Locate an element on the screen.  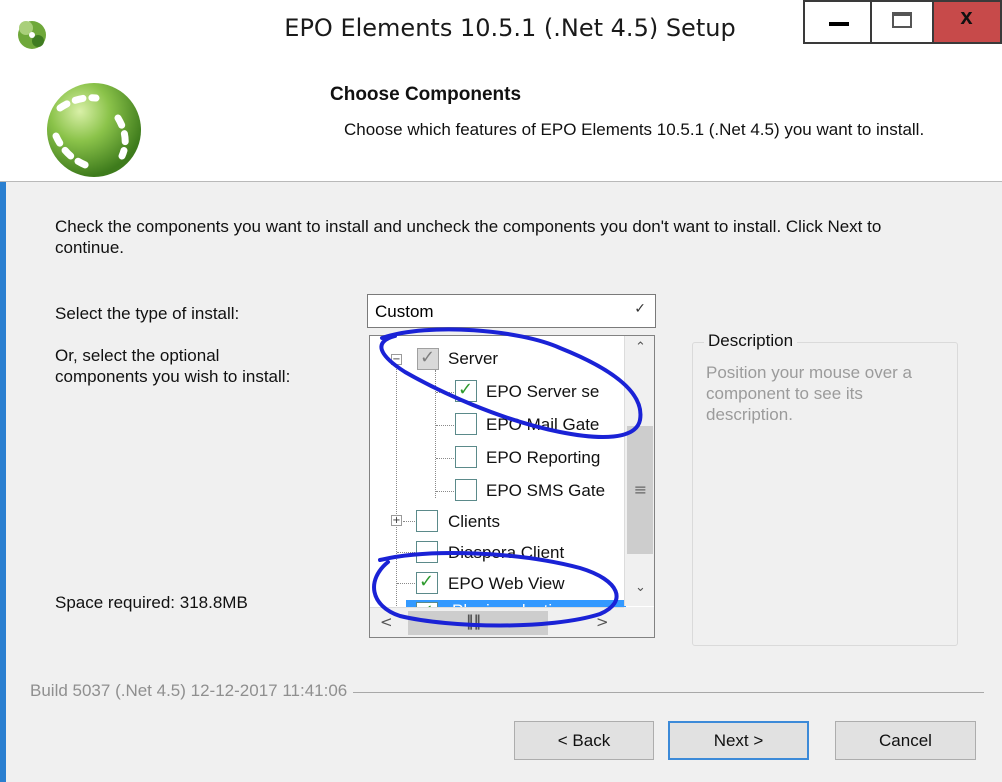
component-epo-web-view: EPO Web View is located at coordinates (506, 584).